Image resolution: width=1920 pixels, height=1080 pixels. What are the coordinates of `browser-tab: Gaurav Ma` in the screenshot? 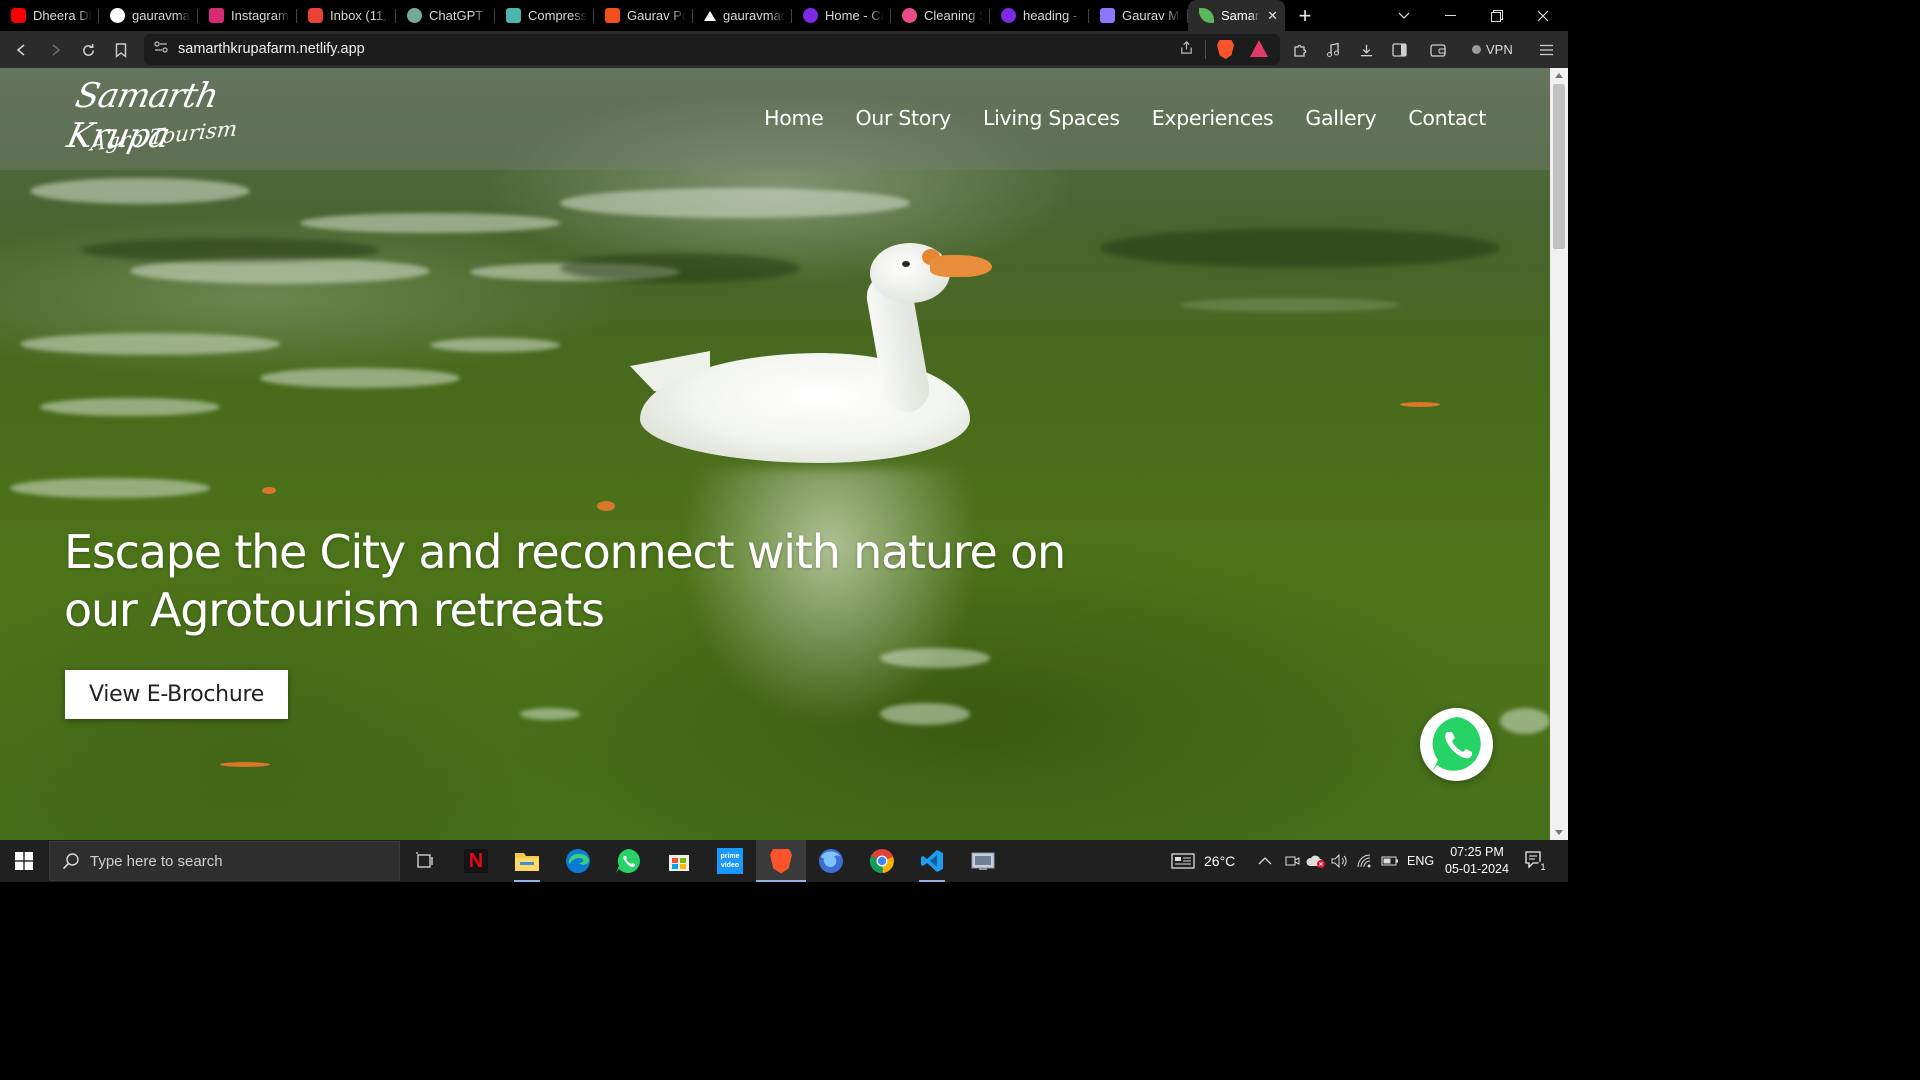 It's located at (1138, 15).